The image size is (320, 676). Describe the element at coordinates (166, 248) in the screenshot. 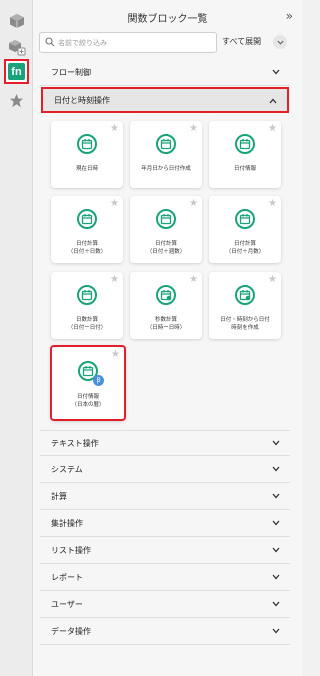

I see `block-label: 日付計算 （日付＋週数）` at that location.